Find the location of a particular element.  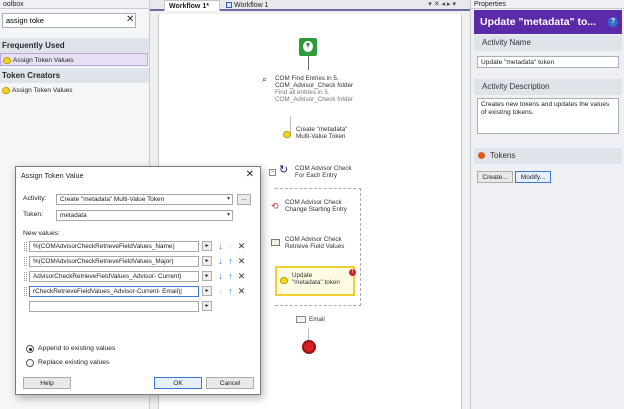

toolbox-search-input is located at coordinates (69, 20).